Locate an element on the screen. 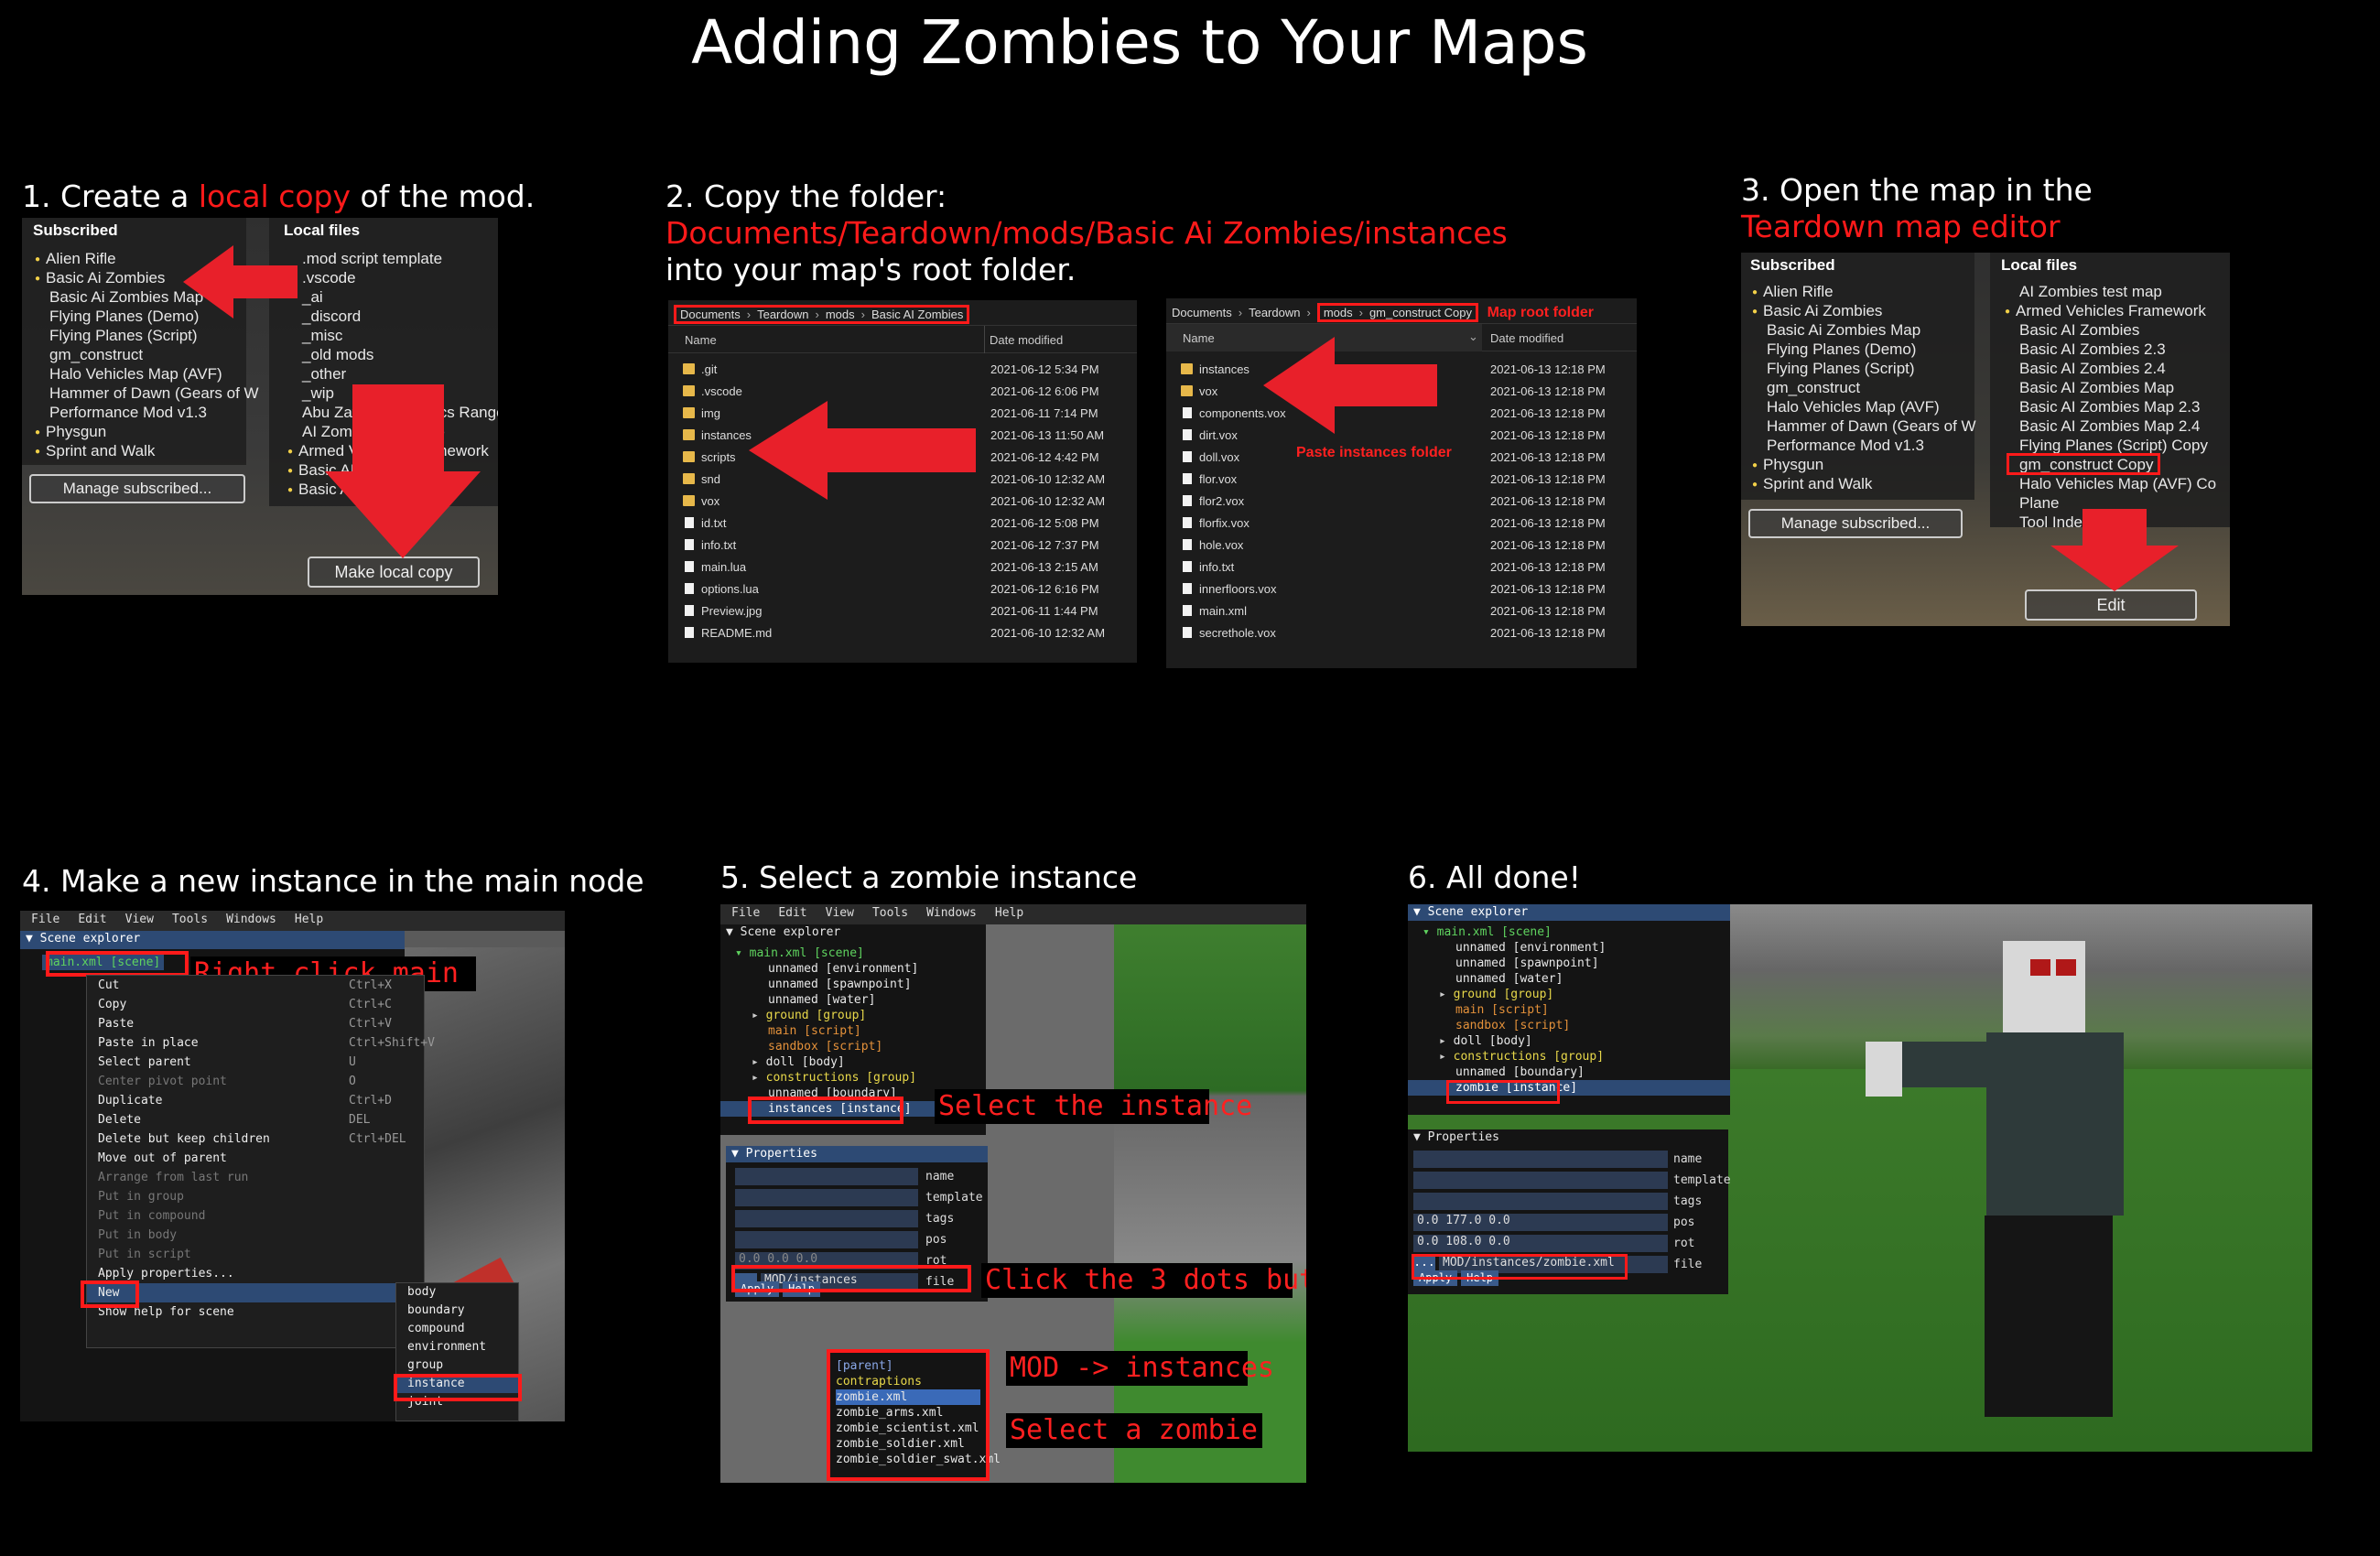  mod-list-item: _other is located at coordinates (390, 374).